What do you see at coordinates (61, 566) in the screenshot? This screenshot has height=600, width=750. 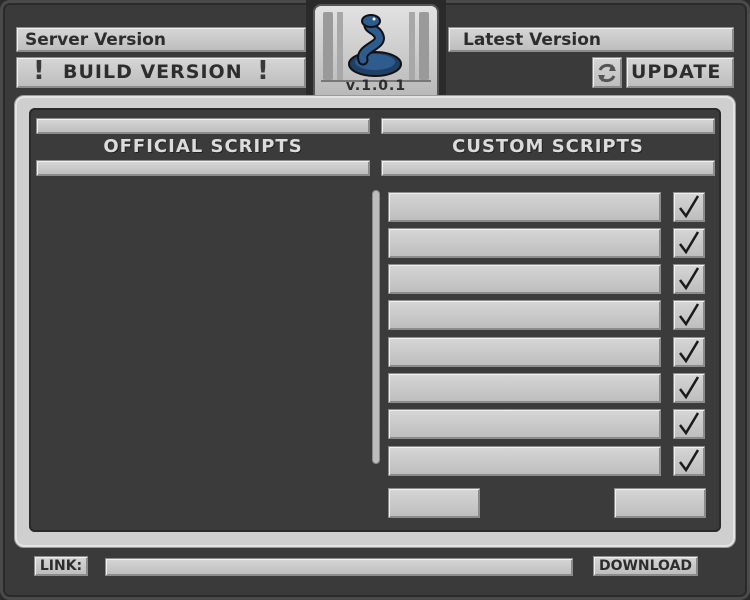 I see `link-label: LINK:` at bounding box center [61, 566].